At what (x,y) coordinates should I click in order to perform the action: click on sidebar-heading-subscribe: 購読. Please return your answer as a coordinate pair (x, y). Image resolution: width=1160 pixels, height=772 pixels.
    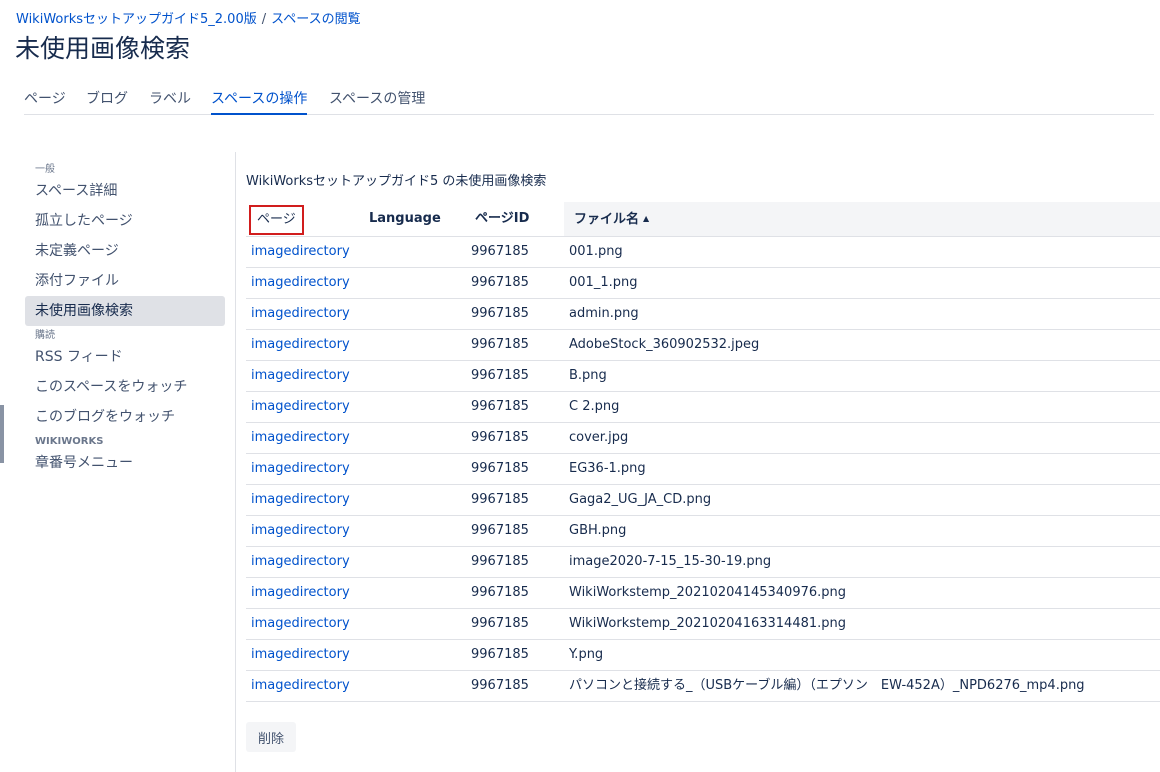
    Looking at the image, I should click on (45, 335).